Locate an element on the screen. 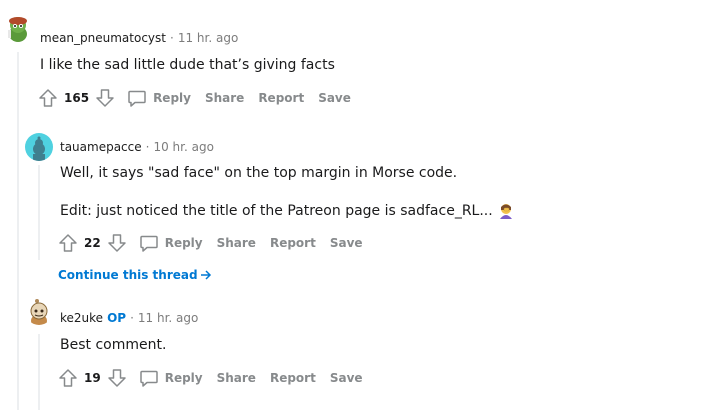 The height and width of the screenshot is (410, 723). op-badge: OP is located at coordinates (117, 318).